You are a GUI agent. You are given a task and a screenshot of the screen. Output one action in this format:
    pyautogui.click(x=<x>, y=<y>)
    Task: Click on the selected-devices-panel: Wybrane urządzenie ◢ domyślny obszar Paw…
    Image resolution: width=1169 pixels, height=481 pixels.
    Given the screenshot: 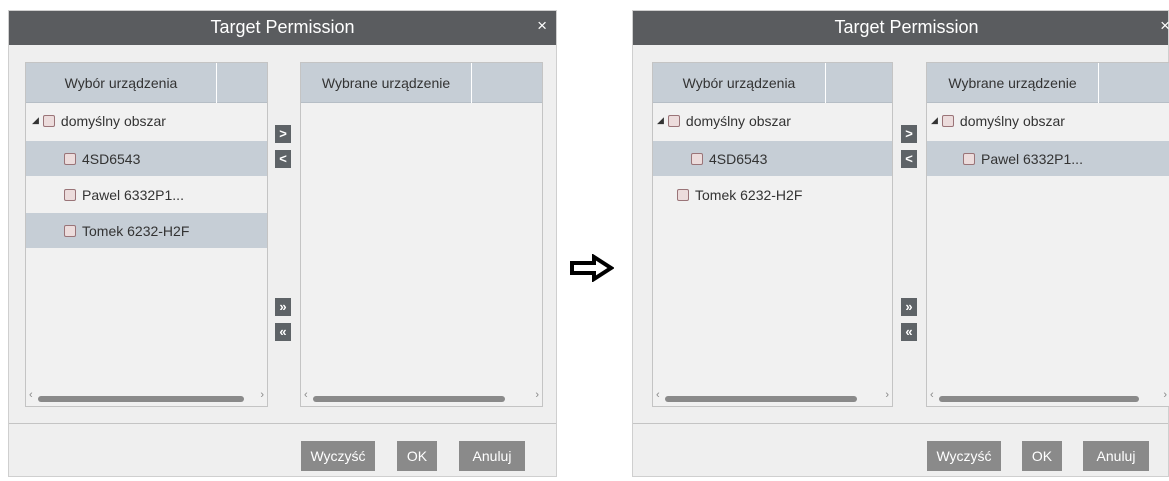 What is the action you would take?
    pyautogui.click(x=1047, y=234)
    